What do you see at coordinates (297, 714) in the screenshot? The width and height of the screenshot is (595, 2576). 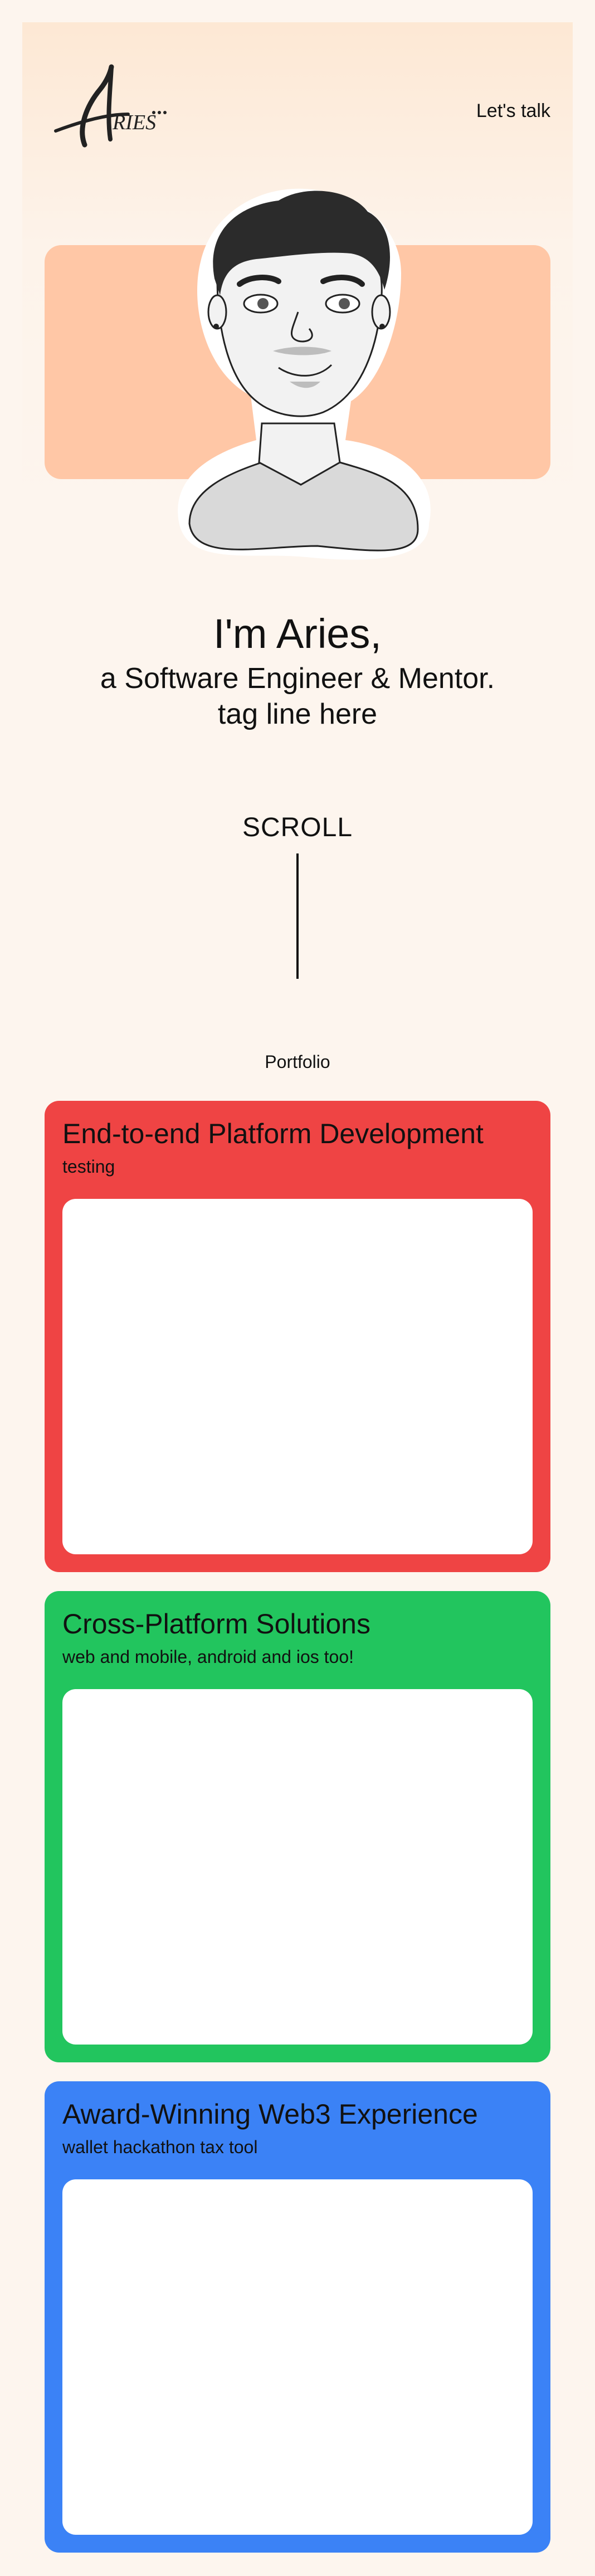 I see `tagline-text: tag line here` at bounding box center [297, 714].